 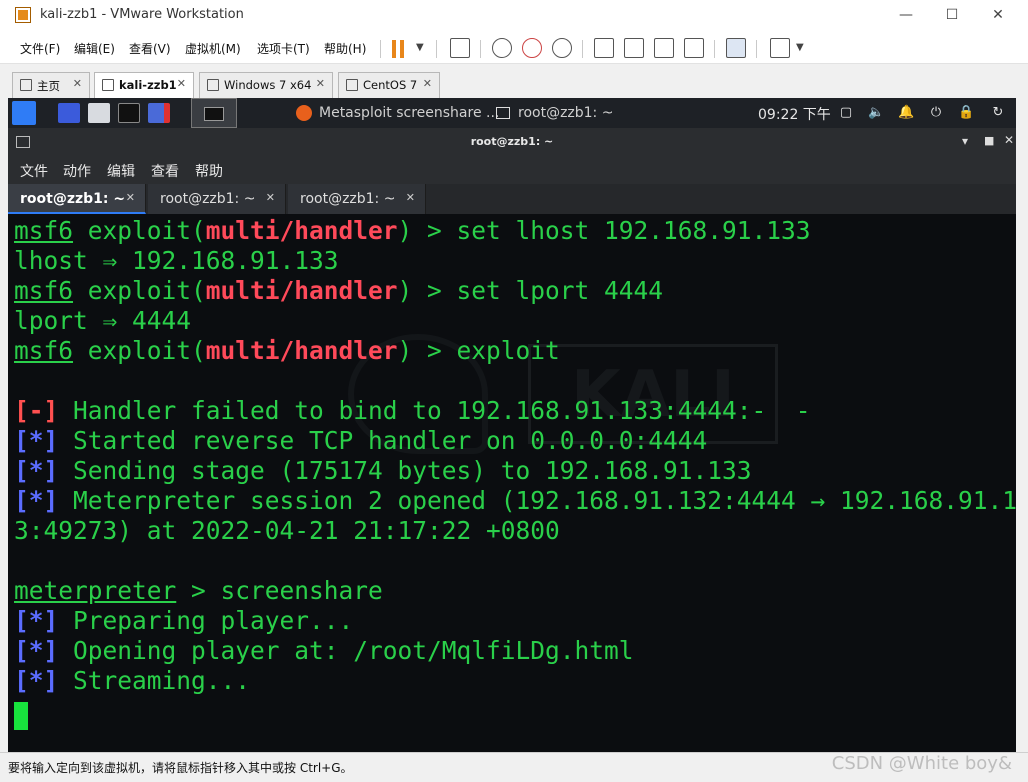 I want to click on active-window-button, so click(x=214, y=113).